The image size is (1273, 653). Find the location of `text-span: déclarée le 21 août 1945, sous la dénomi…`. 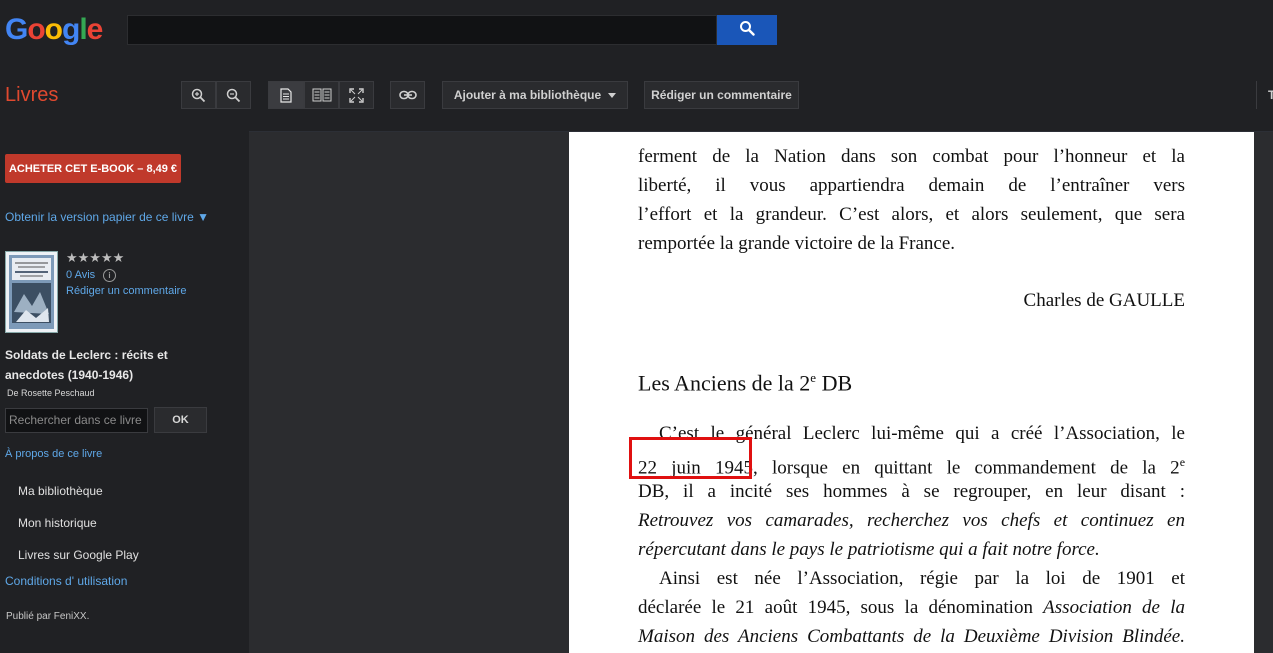

text-span: déclarée le 21 août 1945, sous la dénomi… is located at coordinates (841, 607).